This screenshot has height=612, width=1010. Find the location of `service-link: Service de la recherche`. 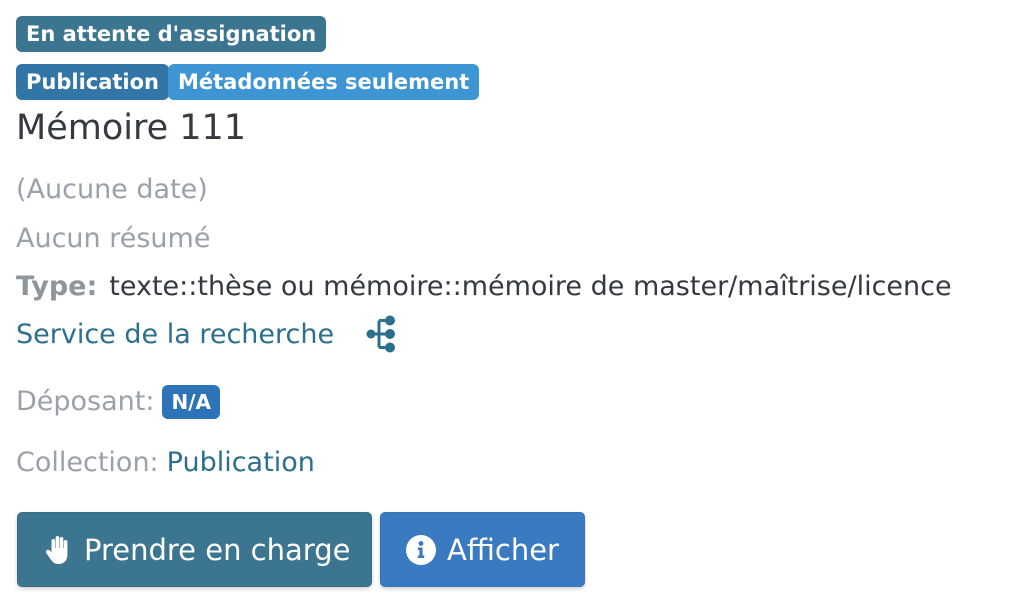

service-link: Service de la recherche is located at coordinates (175, 334).